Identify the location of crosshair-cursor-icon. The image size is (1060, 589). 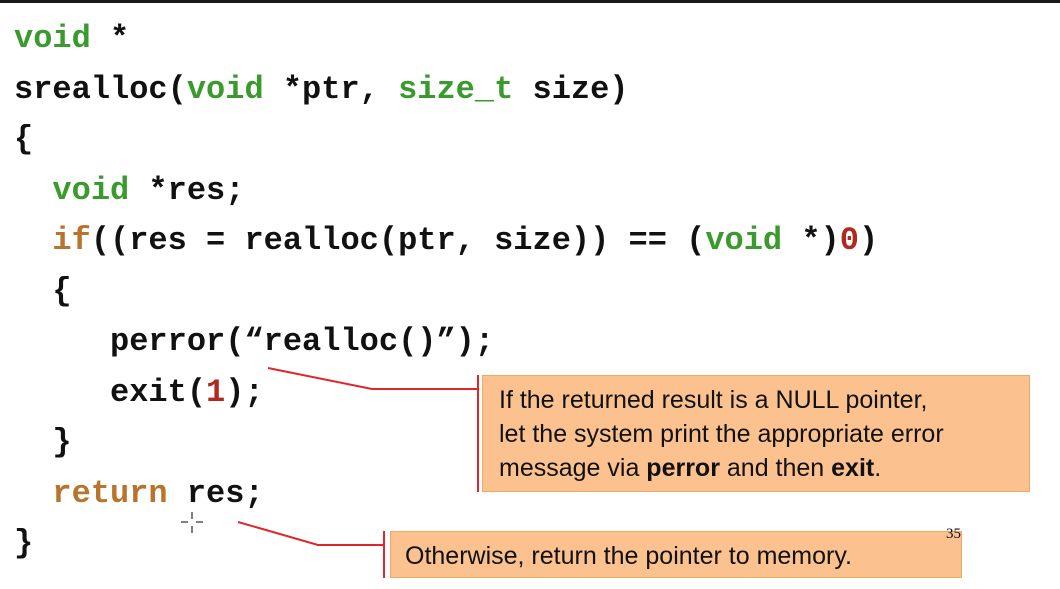
(192, 522).